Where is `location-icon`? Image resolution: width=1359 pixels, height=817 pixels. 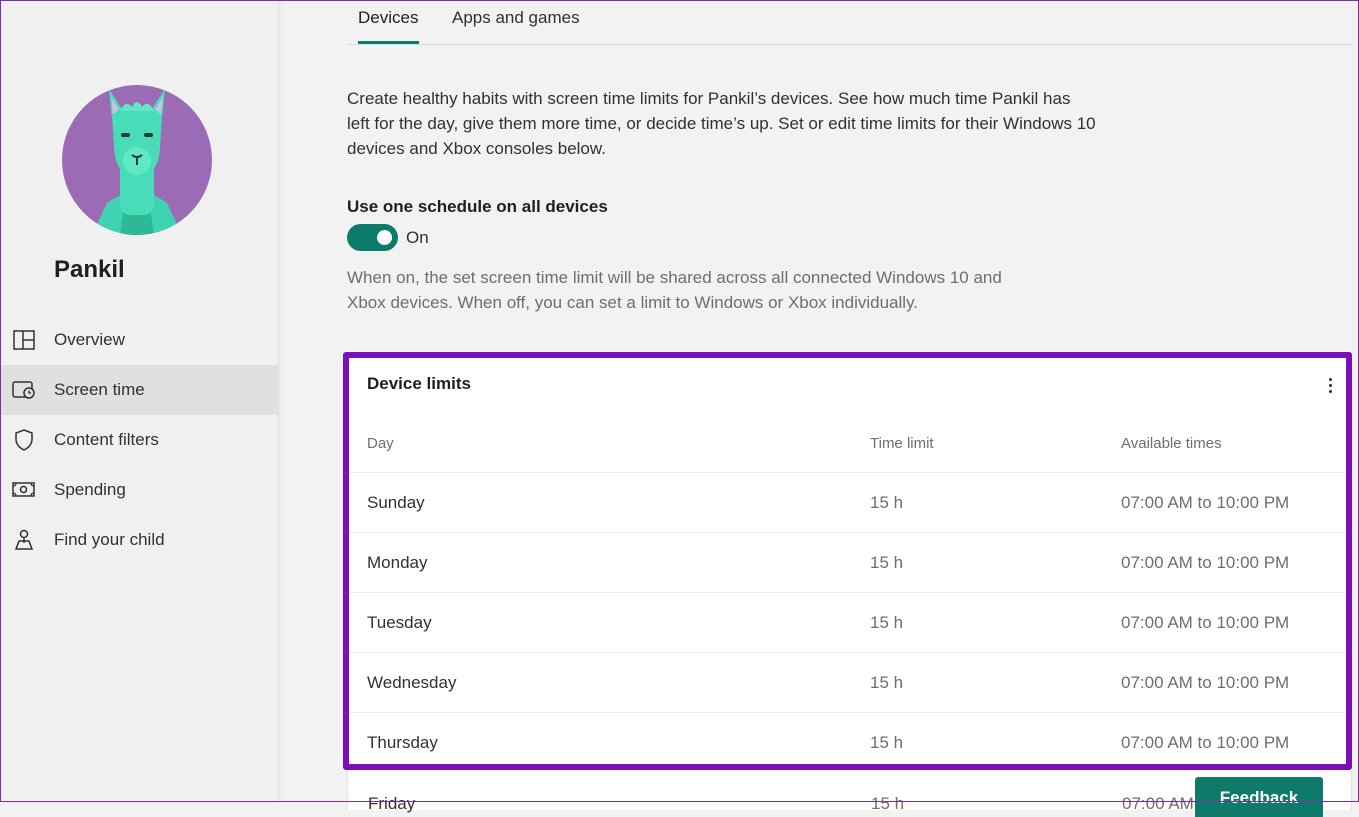 location-icon is located at coordinates (24, 540).